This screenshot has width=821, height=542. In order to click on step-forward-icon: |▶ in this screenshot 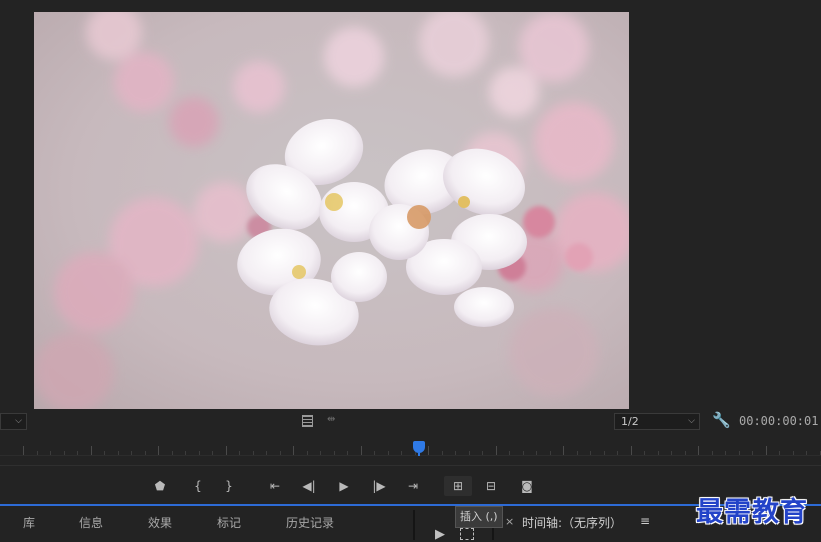, I will do `click(379, 486)`.